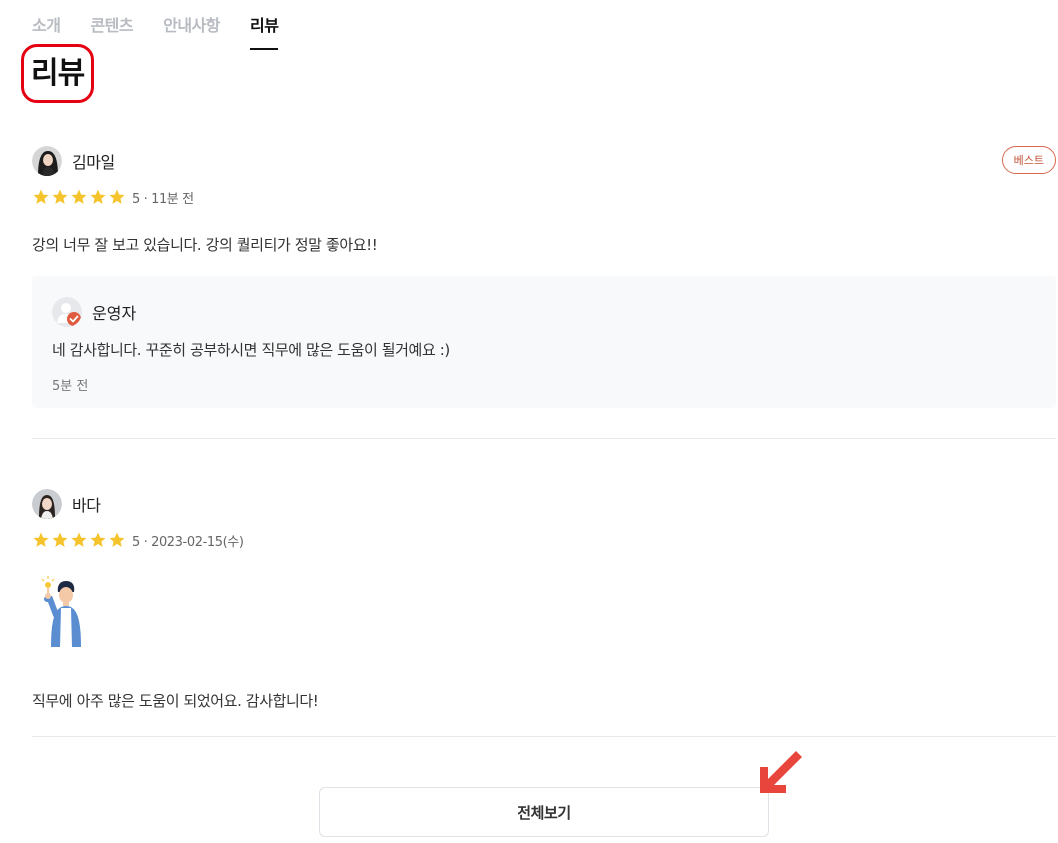  What do you see at coordinates (163, 199) in the screenshot?
I see `review-meta: 5 · 11분 전` at bounding box center [163, 199].